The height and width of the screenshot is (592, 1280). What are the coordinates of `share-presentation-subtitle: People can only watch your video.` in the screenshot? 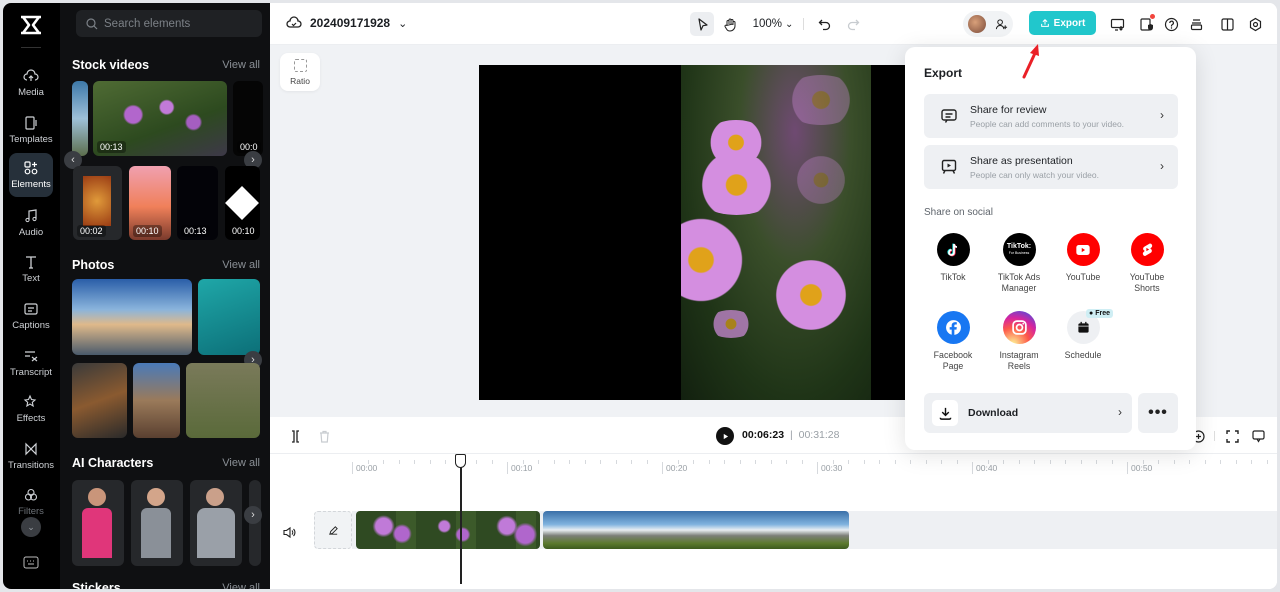 It's located at (1034, 174).